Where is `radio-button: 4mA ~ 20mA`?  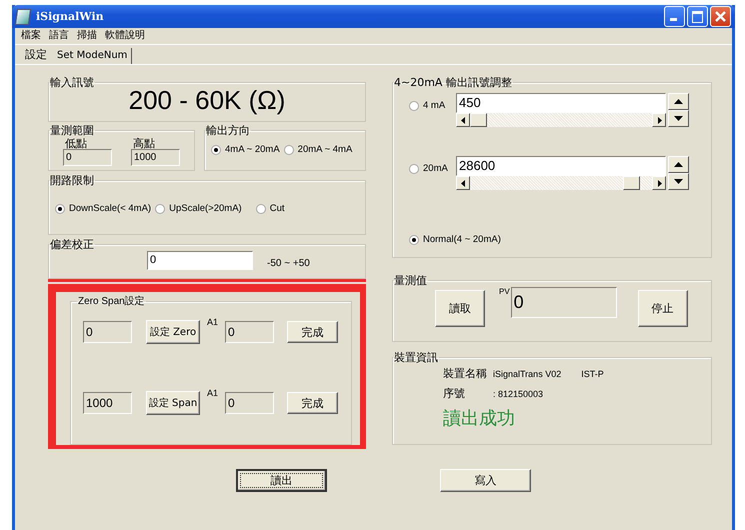
radio-button: 4mA ~ 20mA is located at coordinates (245, 149).